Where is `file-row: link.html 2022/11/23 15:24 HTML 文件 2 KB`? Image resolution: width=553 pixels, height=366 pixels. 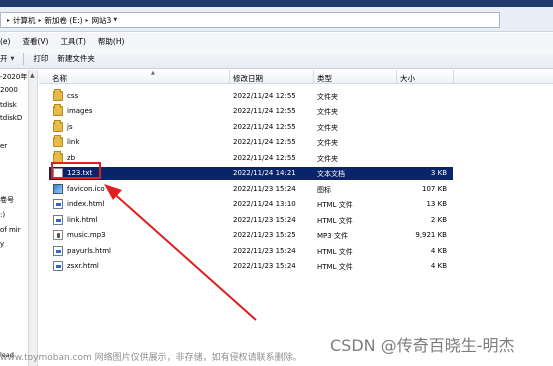
file-row: link.html 2022/11/23 15:24 HTML 文件 2 KB is located at coordinates (251, 220).